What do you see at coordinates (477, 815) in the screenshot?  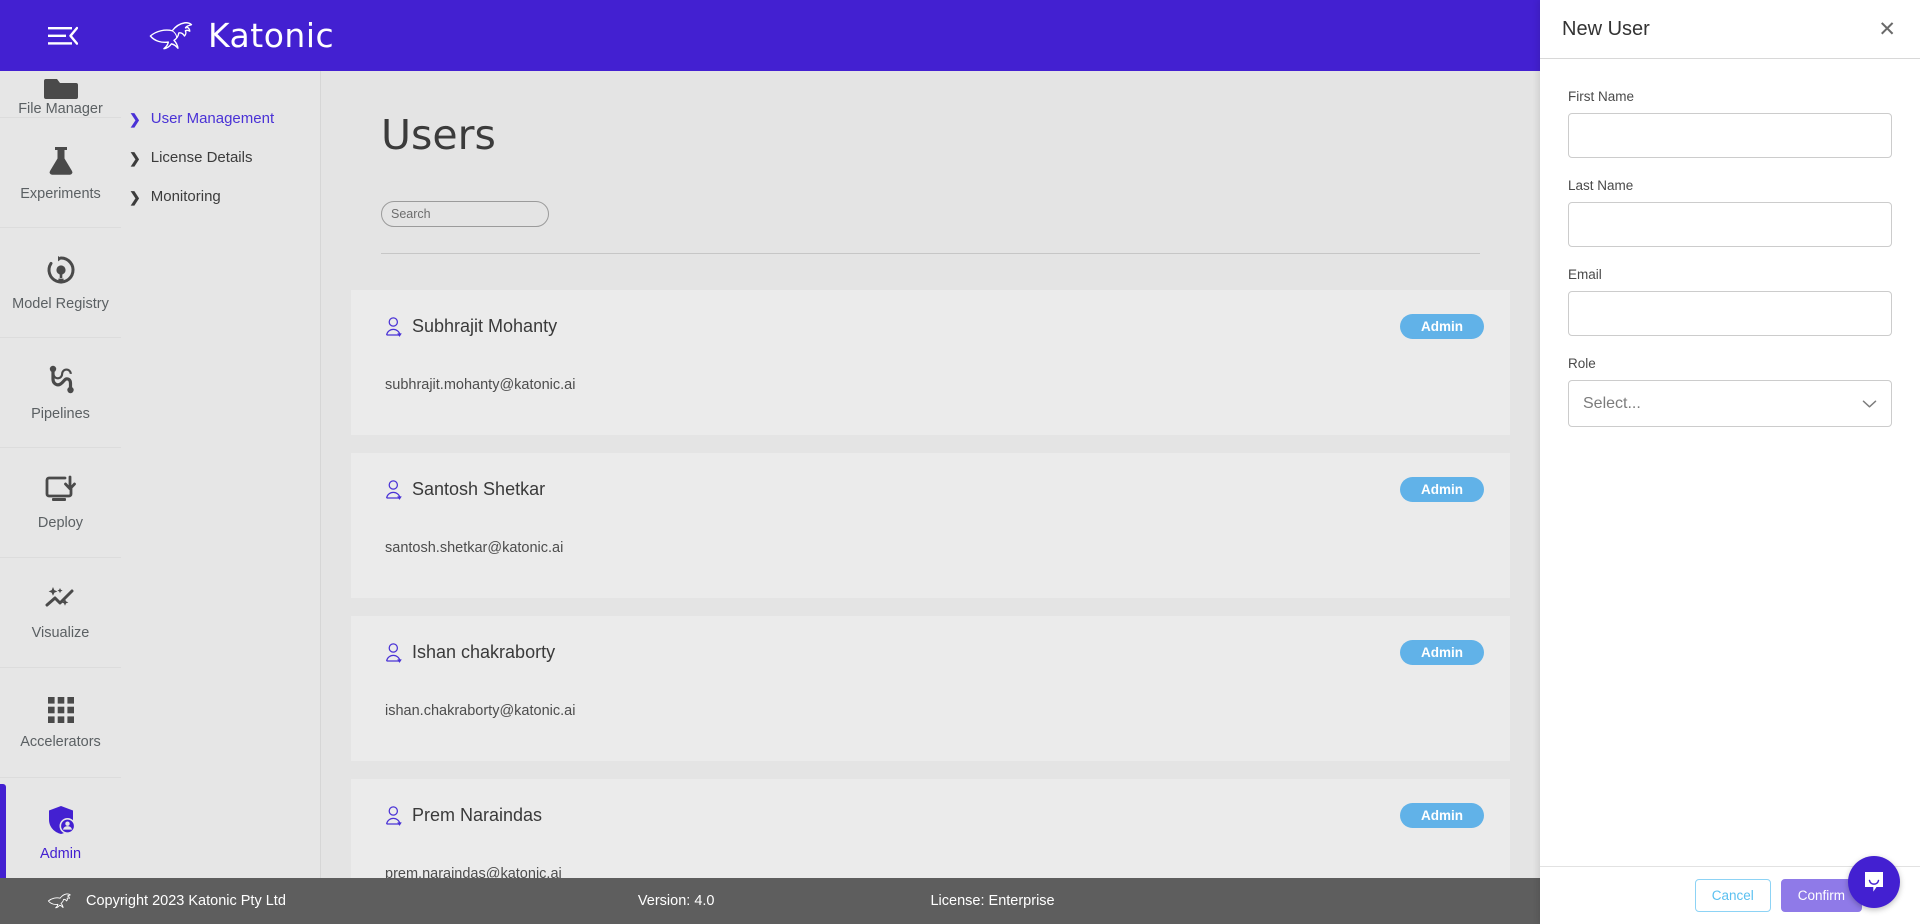 I see `user-name: Prem Naraindas` at bounding box center [477, 815].